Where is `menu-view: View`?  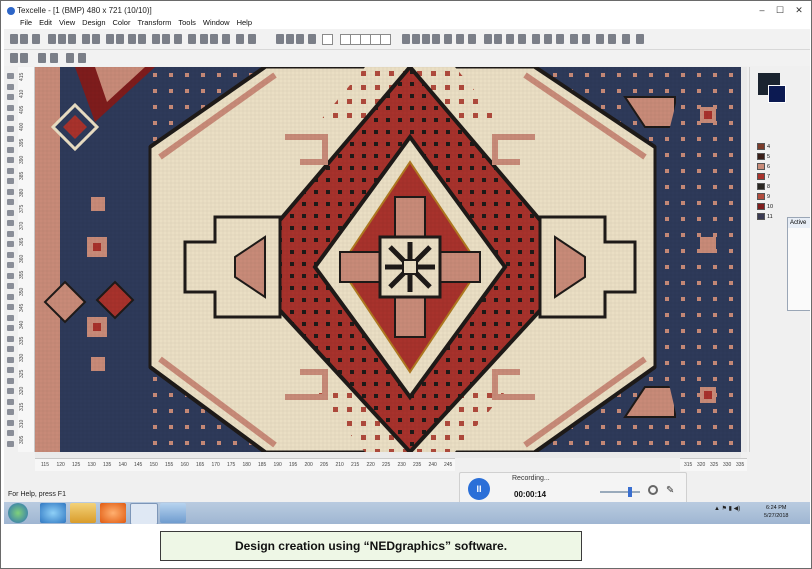 menu-view: View is located at coordinates (67, 23).